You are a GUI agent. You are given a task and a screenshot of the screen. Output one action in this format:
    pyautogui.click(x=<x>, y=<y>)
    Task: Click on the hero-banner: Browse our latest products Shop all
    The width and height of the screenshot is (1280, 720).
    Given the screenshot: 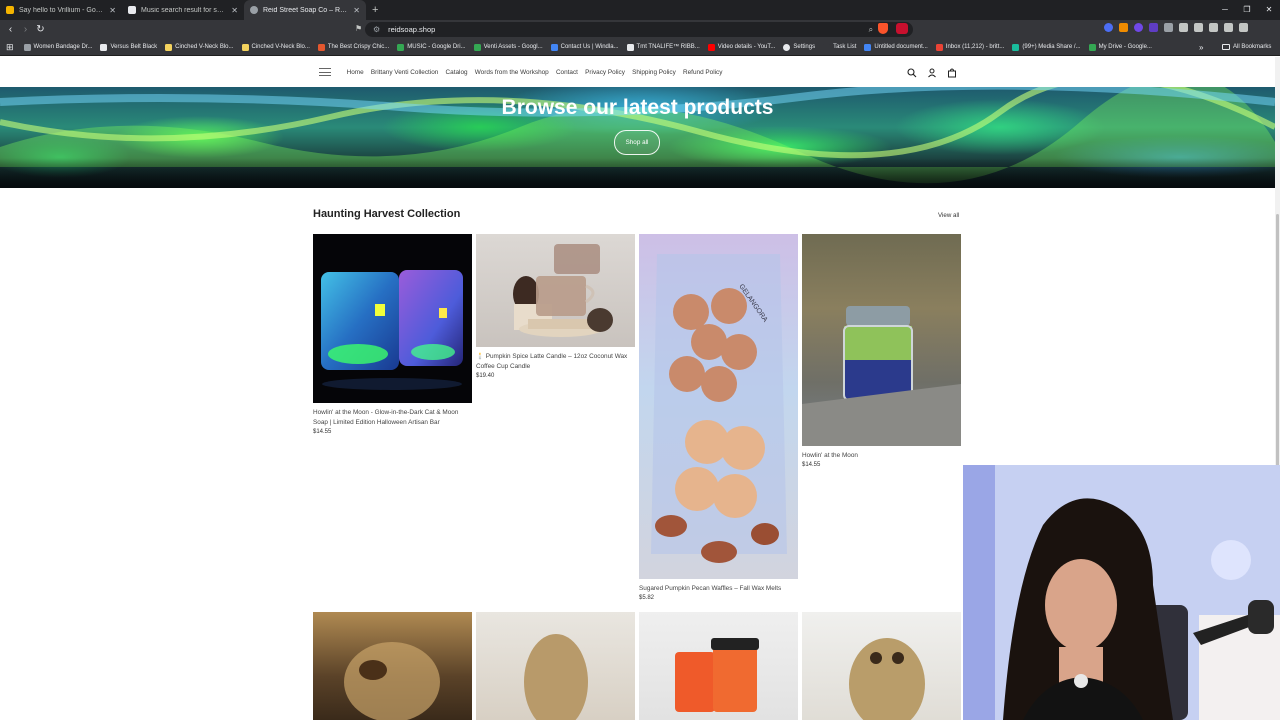 What is the action you would take?
    pyautogui.click(x=637, y=137)
    